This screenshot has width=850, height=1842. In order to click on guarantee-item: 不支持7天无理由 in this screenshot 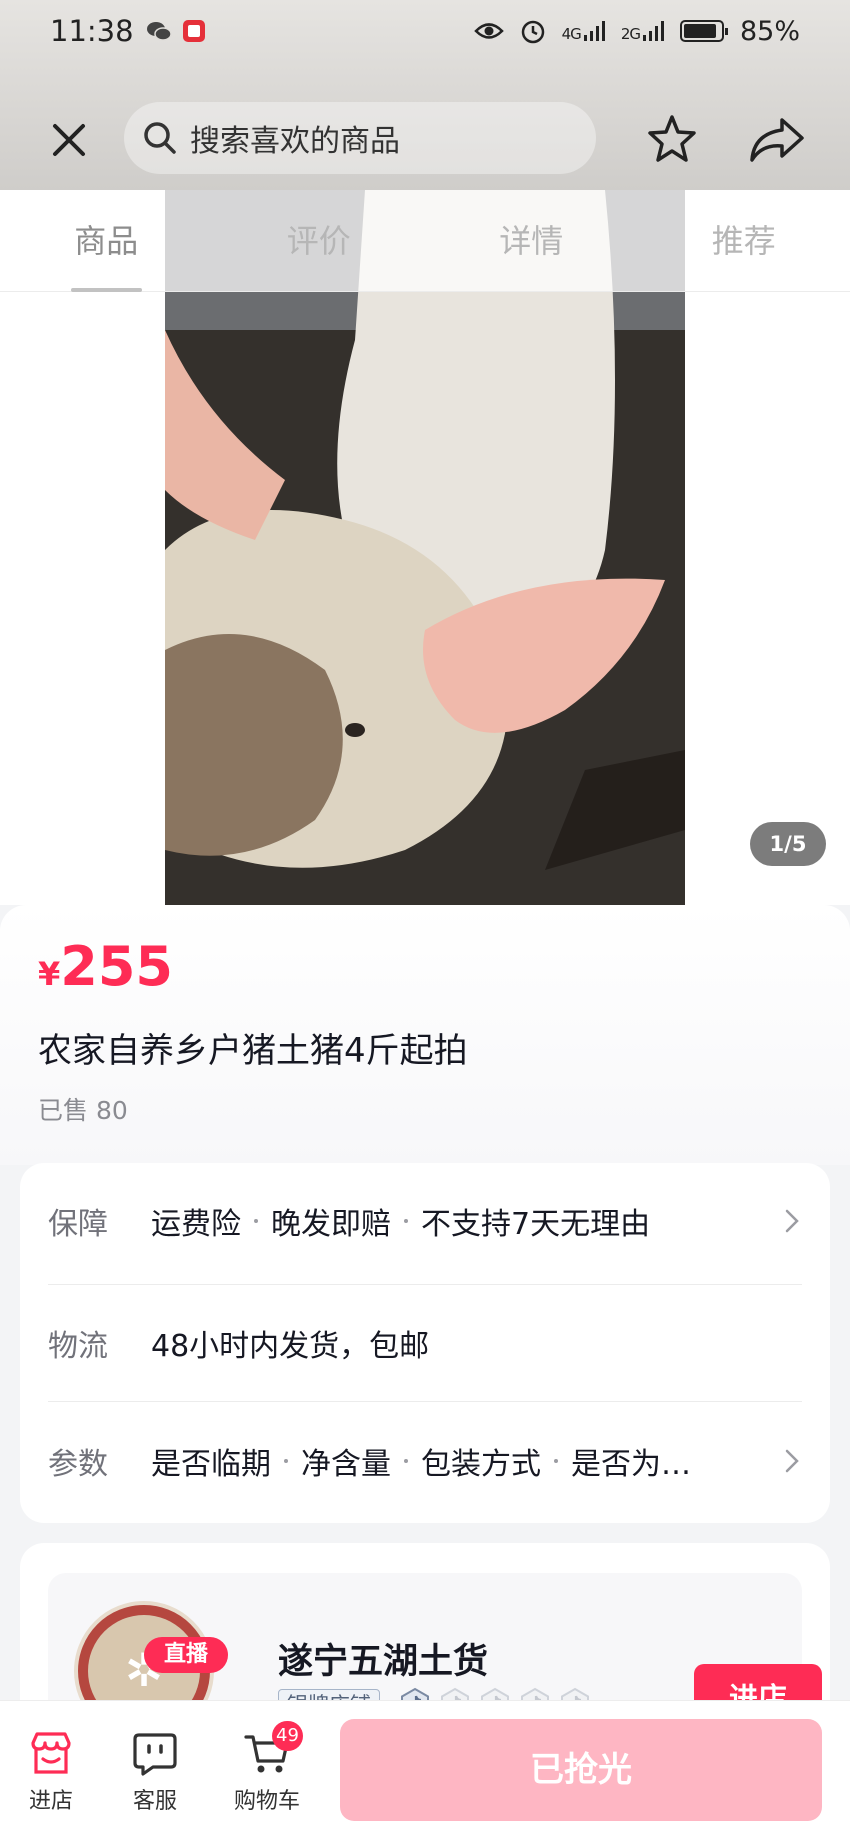, I will do `click(536, 1224)`.